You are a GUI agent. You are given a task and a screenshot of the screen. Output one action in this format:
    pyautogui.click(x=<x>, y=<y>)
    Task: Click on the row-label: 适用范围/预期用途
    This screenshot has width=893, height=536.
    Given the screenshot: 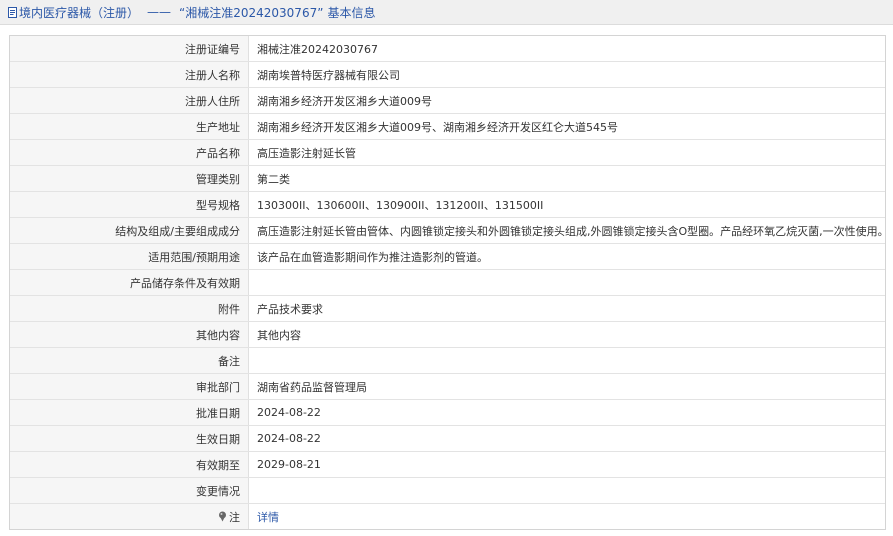 What is the action you would take?
    pyautogui.click(x=129, y=256)
    